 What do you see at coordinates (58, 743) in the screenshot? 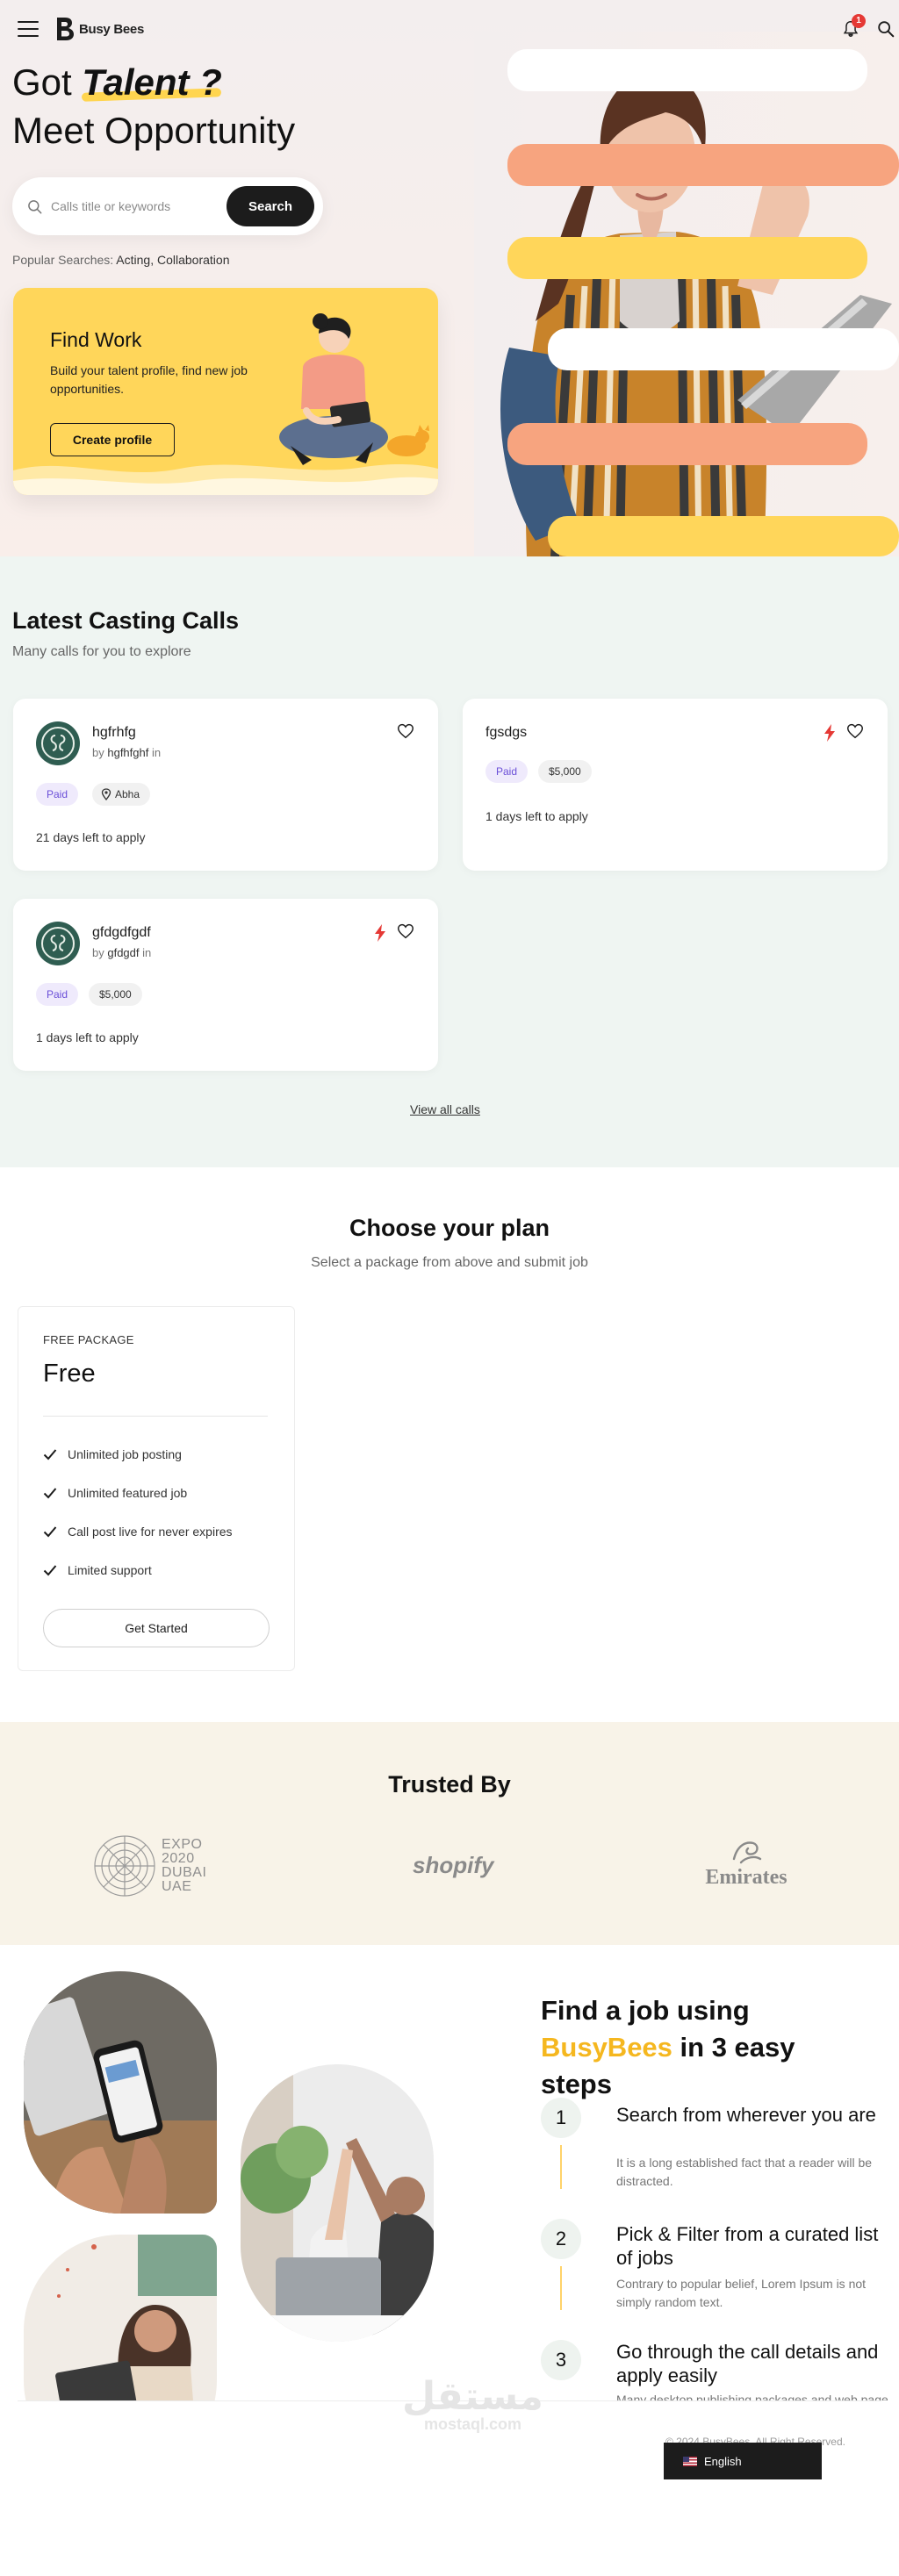
I see `company-avatar` at bounding box center [58, 743].